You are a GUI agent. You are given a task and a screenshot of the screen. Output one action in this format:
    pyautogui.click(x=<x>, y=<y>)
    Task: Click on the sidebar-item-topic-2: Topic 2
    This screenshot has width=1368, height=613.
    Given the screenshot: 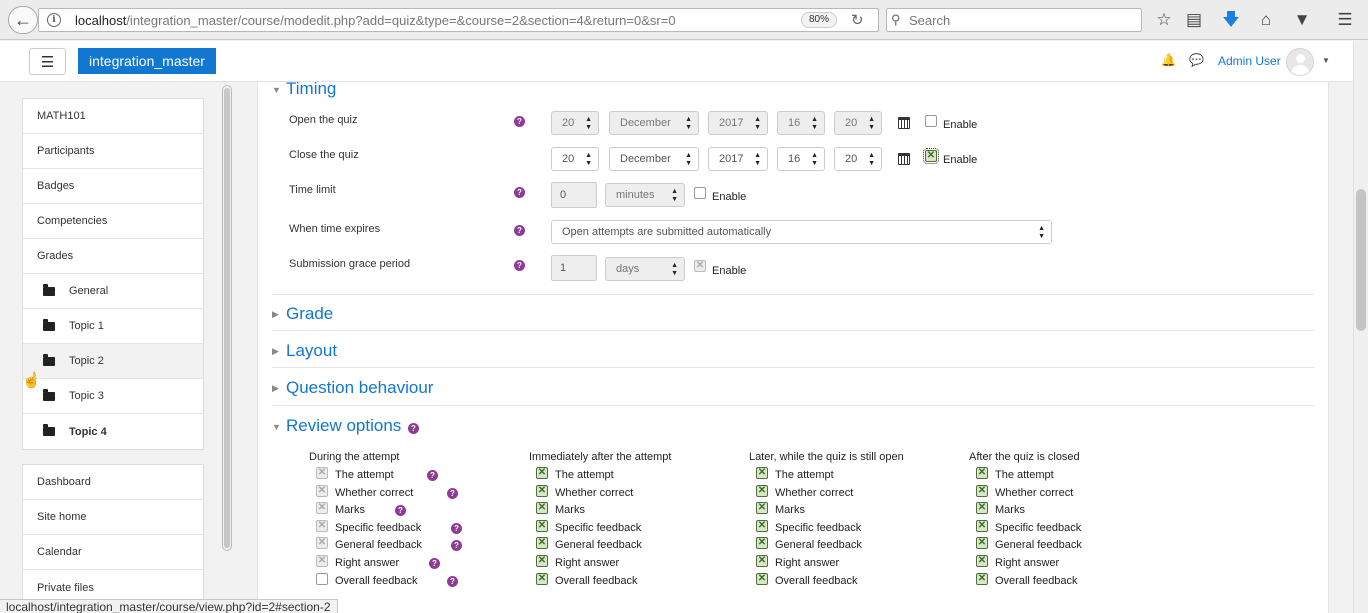 What is the action you would take?
    pyautogui.click(x=113, y=361)
    